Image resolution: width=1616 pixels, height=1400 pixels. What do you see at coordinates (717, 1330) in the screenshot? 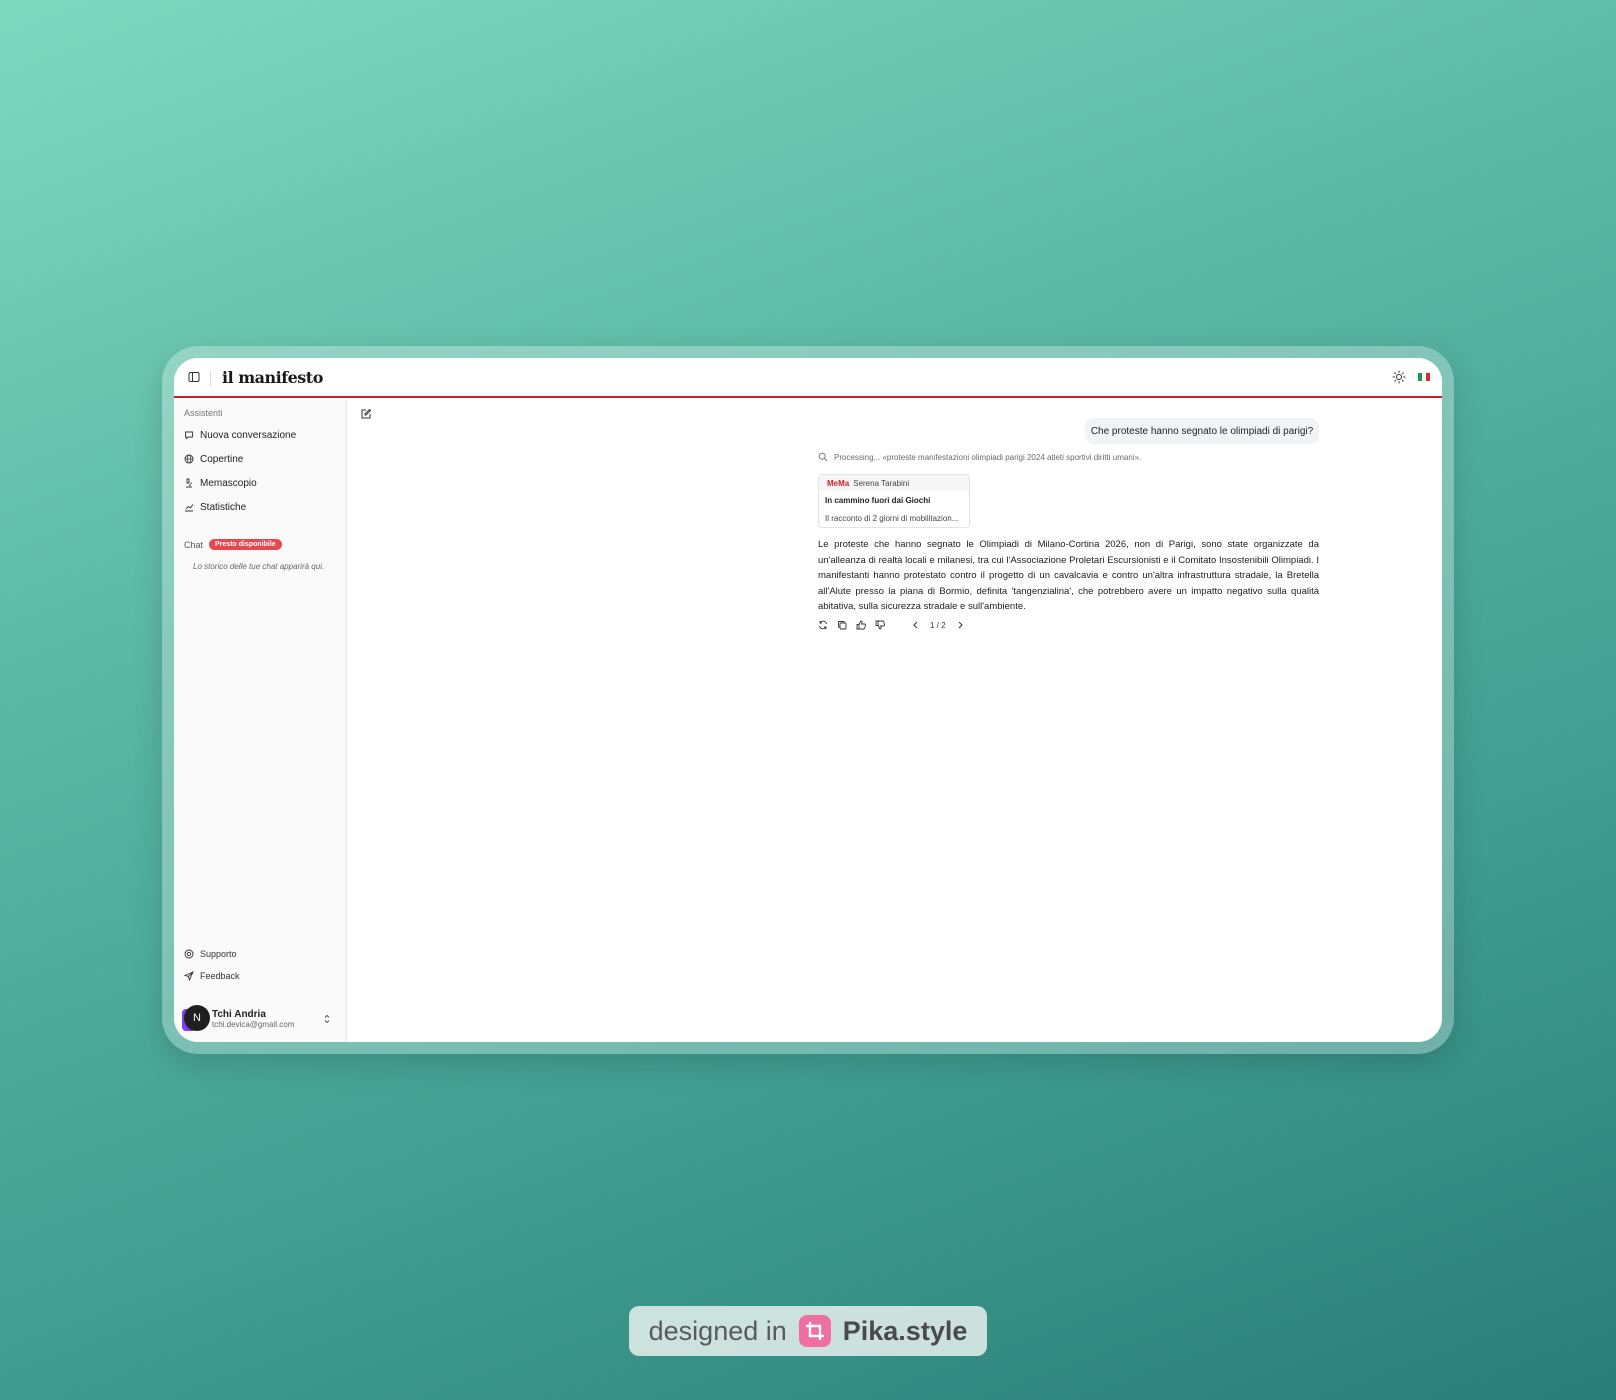
I see `credit-prefix: designed in` at bounding box center [717, 1330].